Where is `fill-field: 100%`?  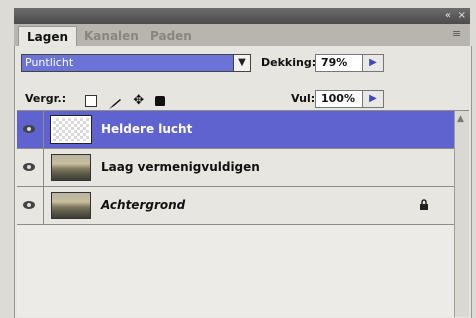 fill-field: 100% is located at coordinates (339, 99).